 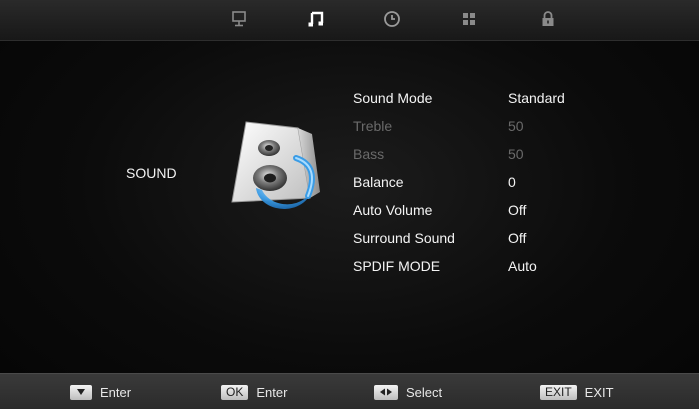 I want to click on down-arrow-key, so click(x=81, y=392).